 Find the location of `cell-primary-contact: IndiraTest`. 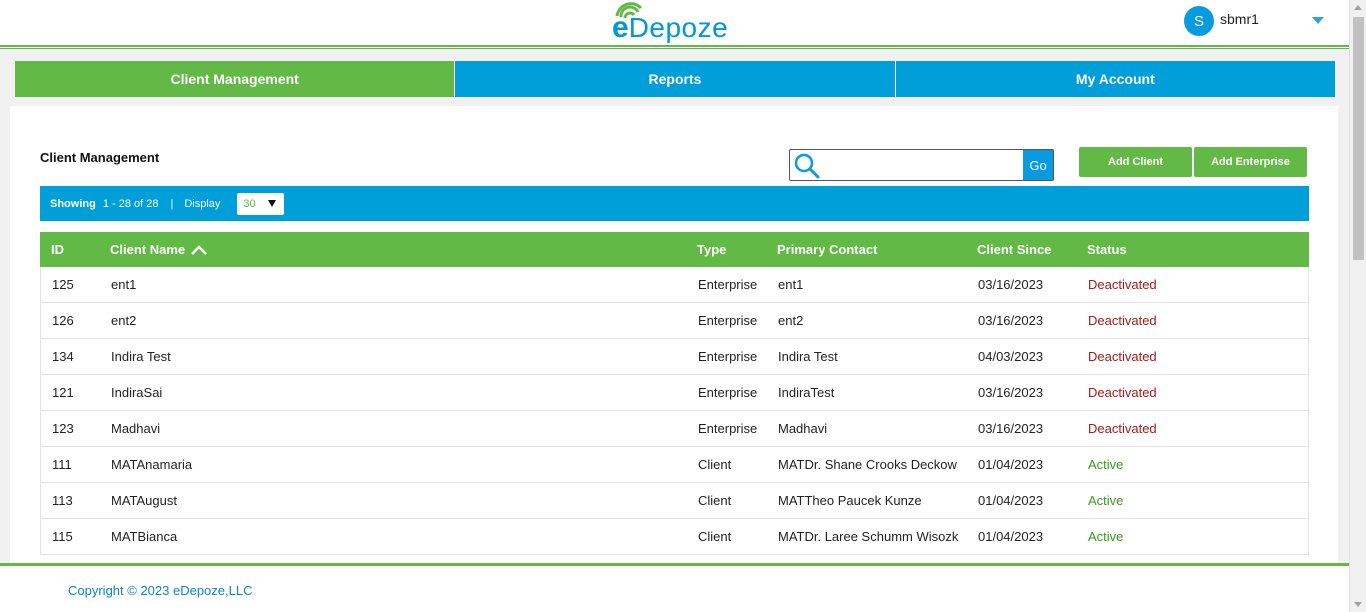

cell-primary-contact: IndiraTest is located at coordinates (806, 392).